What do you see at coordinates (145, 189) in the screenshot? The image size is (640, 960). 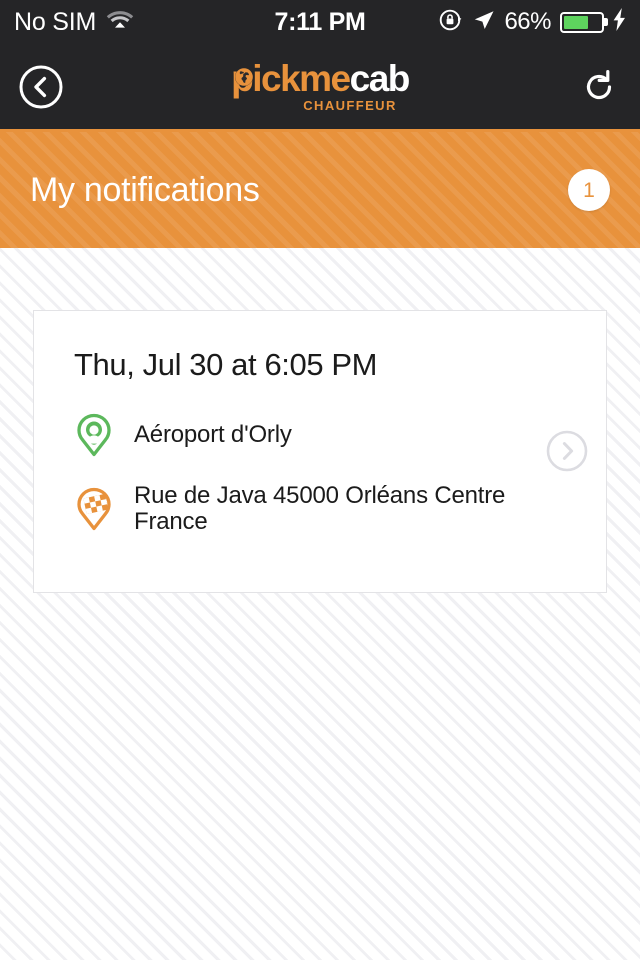 I see `page-title: My notifications` at bounding box center [145, 189].